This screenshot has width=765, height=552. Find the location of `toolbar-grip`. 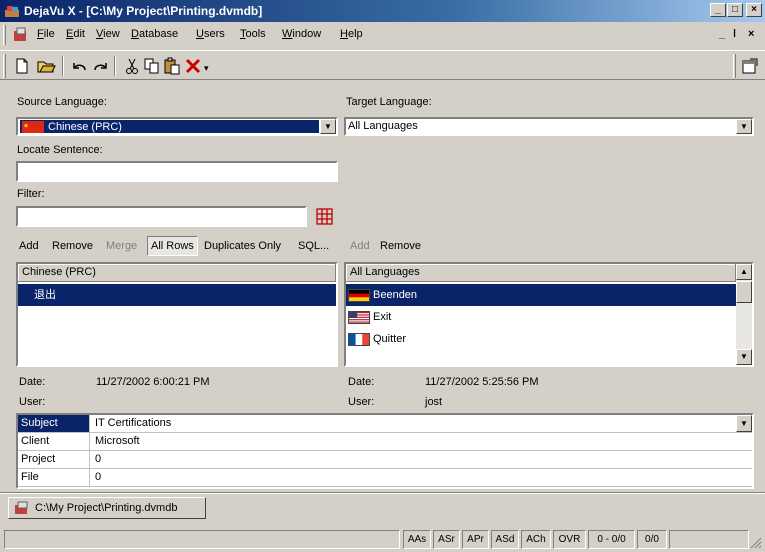

toolbar-grip is located at coordinates (4, 66).